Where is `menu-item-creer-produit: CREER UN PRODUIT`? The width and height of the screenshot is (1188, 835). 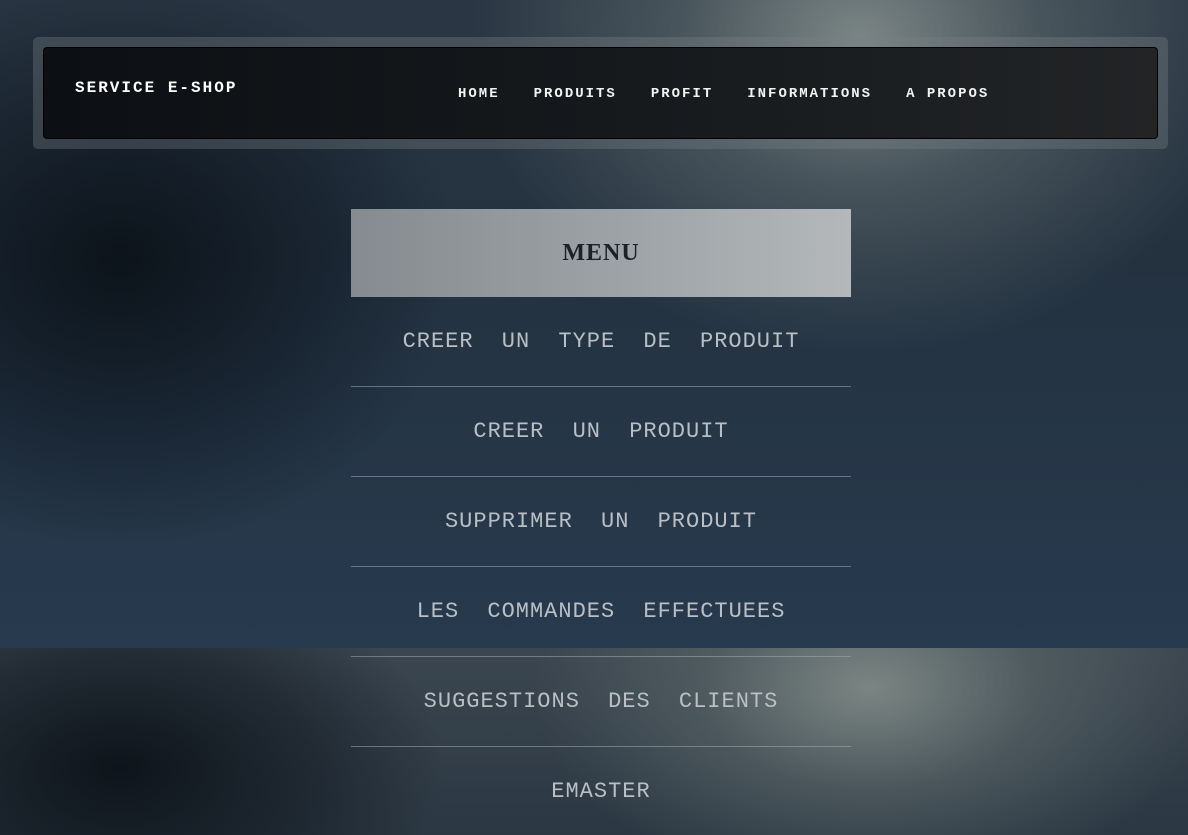
menu-item-creer-produit: CREER UN PRODUIT is located at coordinates (601, 432).